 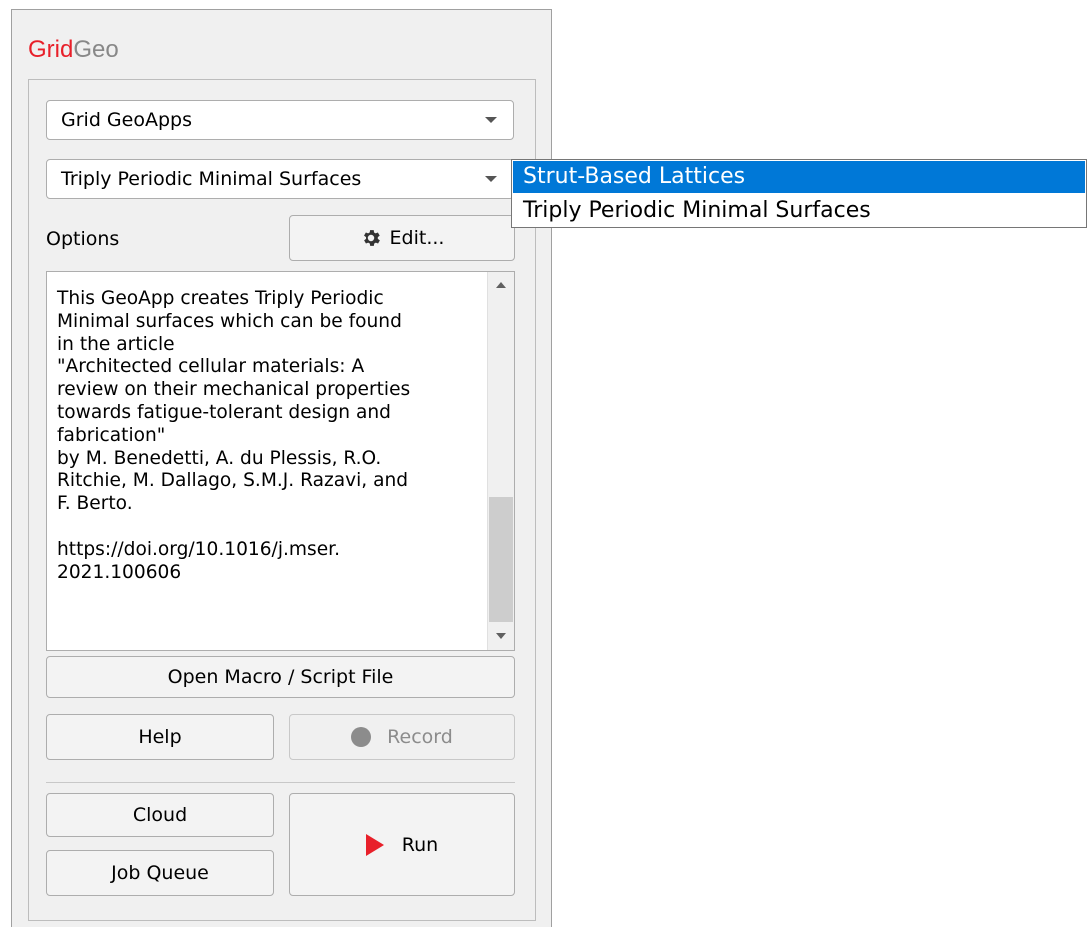 I want to click on geoapps-combo: Grid GeoApps, so click(x=280, y=120).